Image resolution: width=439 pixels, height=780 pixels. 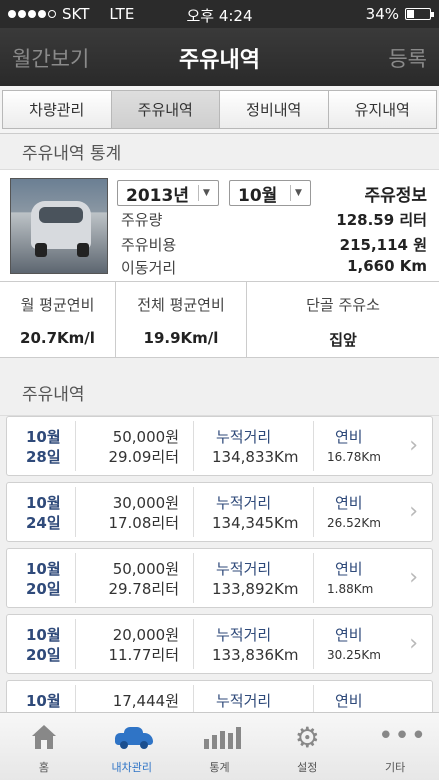 I want to click on record-amount: 20,000원, so click(x=145, y=635).